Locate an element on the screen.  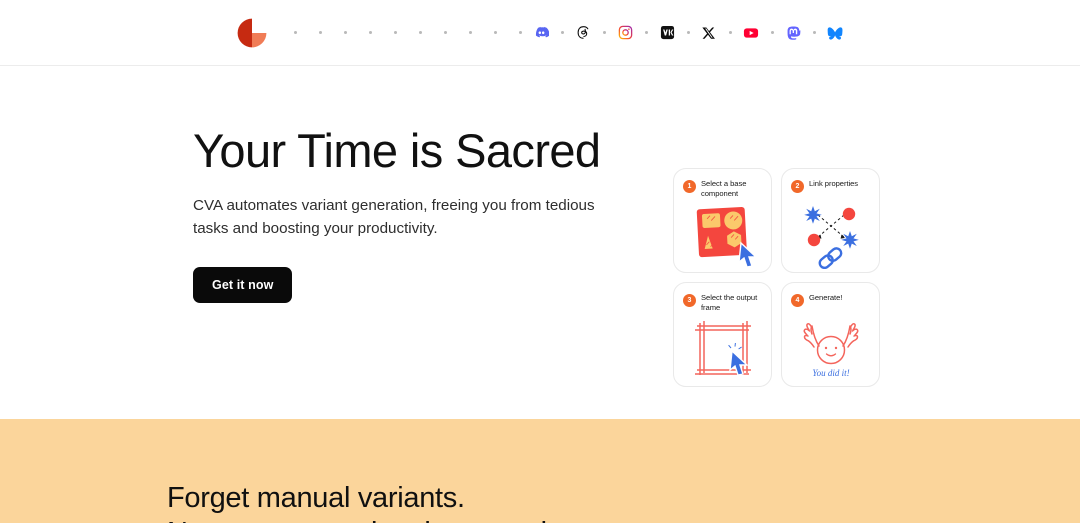
step-number-badge: 4 is located at coordinates (797, 300).